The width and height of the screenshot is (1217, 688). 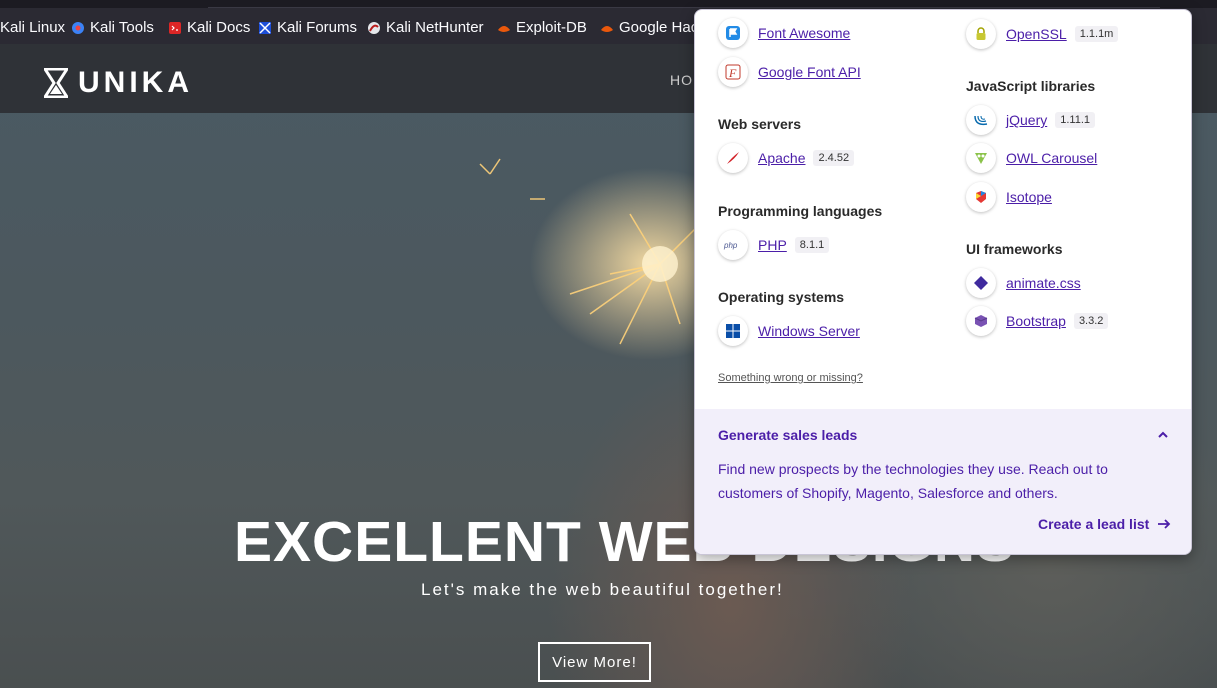 I want to click on category-heading-javascript-libraries: JavaScript libraries, so click(x=1031, y=86).